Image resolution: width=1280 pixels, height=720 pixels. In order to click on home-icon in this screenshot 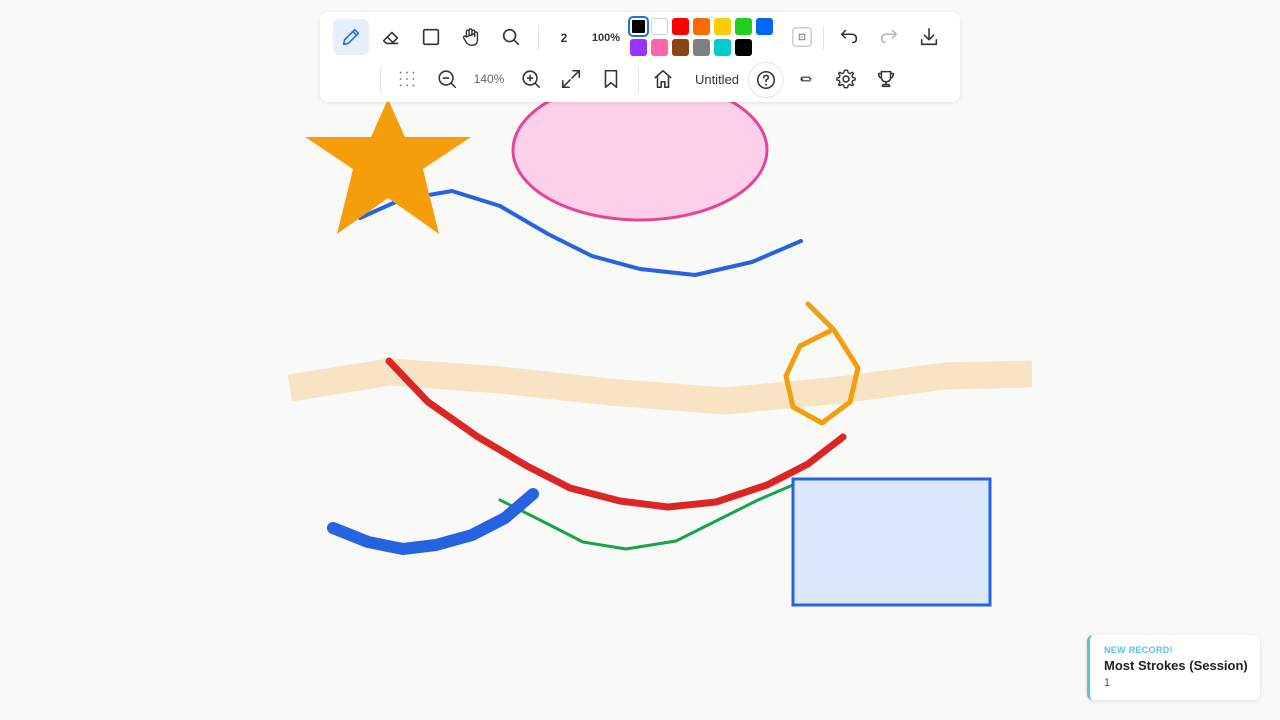, I will do `click(663, 79)`.